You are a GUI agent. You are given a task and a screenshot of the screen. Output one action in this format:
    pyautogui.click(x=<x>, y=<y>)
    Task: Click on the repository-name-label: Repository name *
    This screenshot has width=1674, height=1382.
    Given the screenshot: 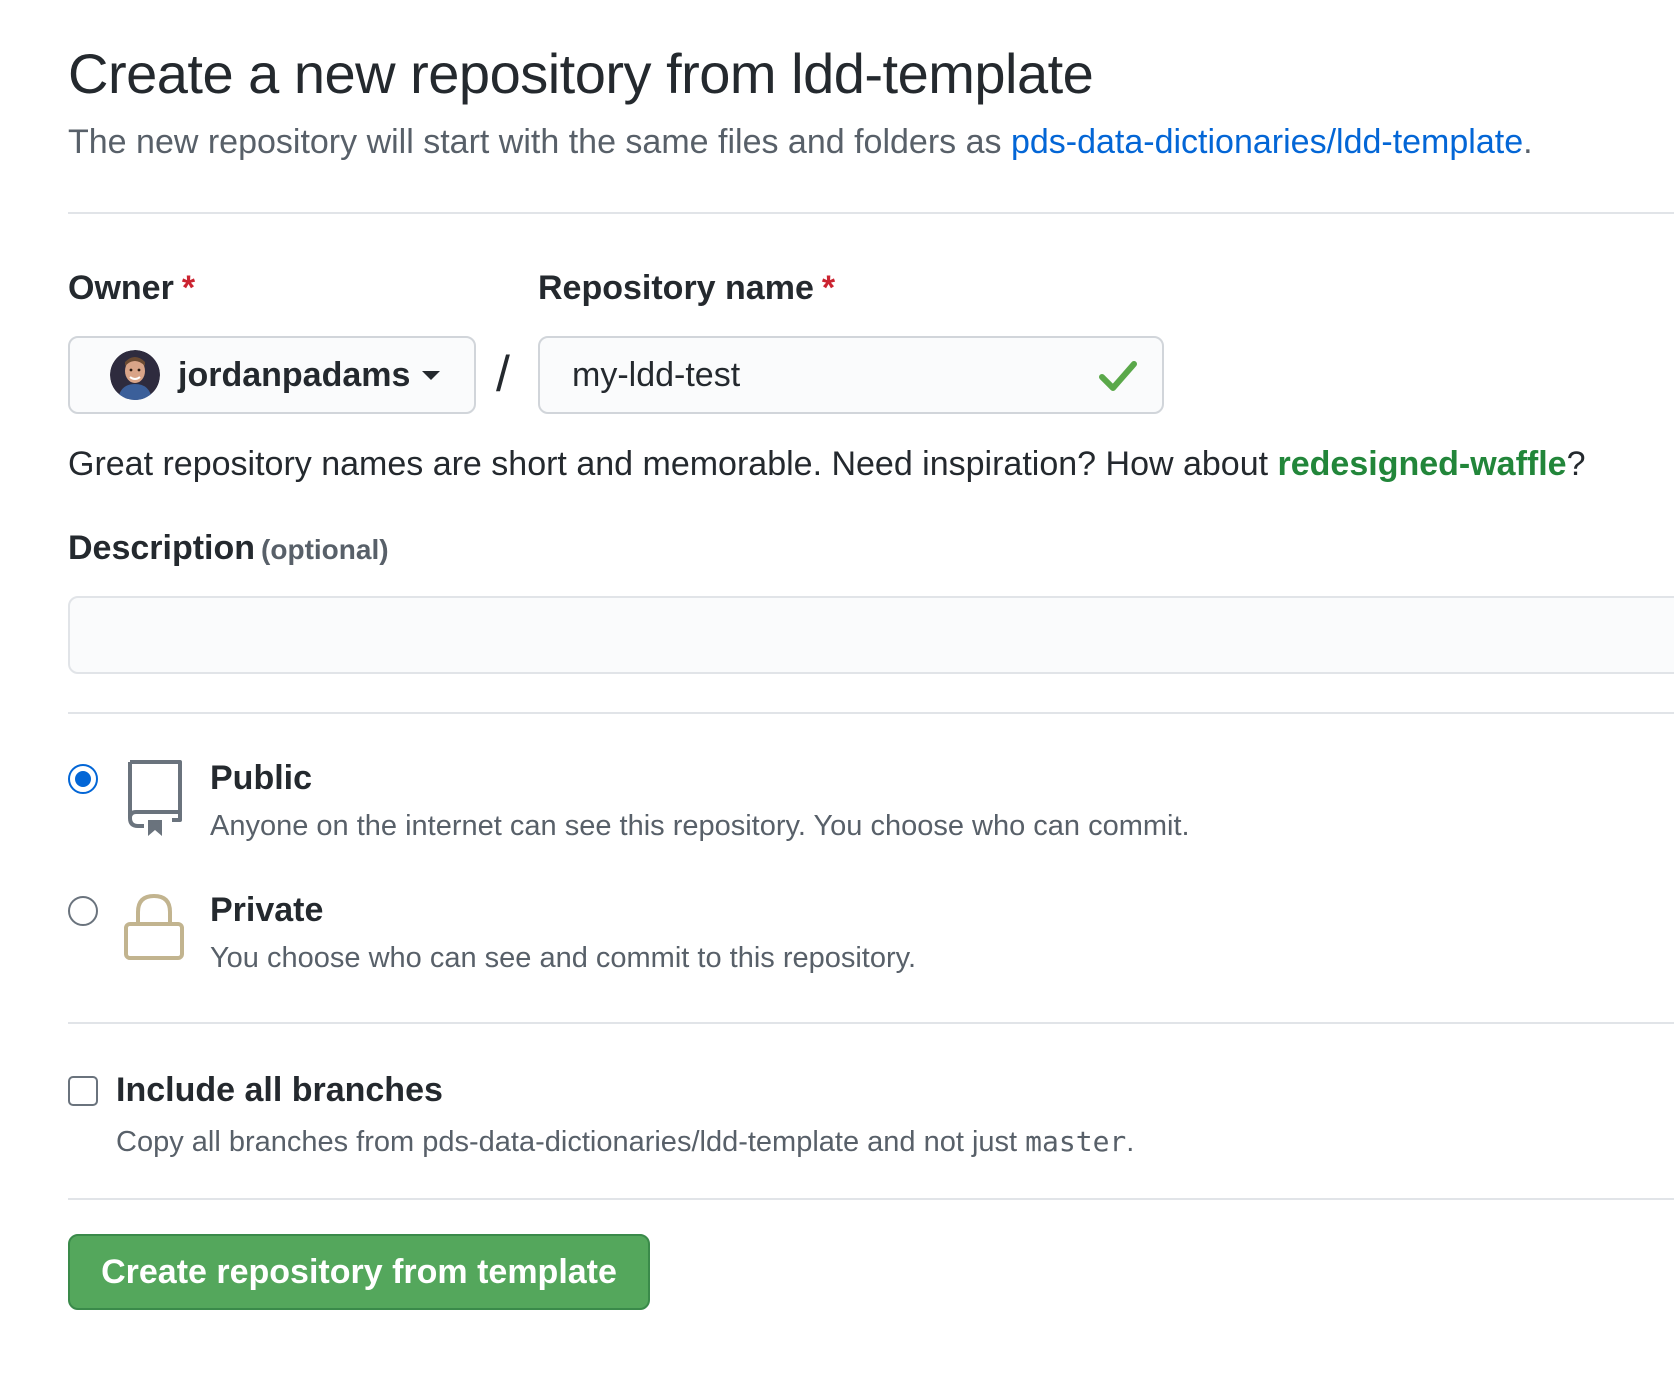 What is the action you would take?
    pyautogui.click(x=687, y=288)
    